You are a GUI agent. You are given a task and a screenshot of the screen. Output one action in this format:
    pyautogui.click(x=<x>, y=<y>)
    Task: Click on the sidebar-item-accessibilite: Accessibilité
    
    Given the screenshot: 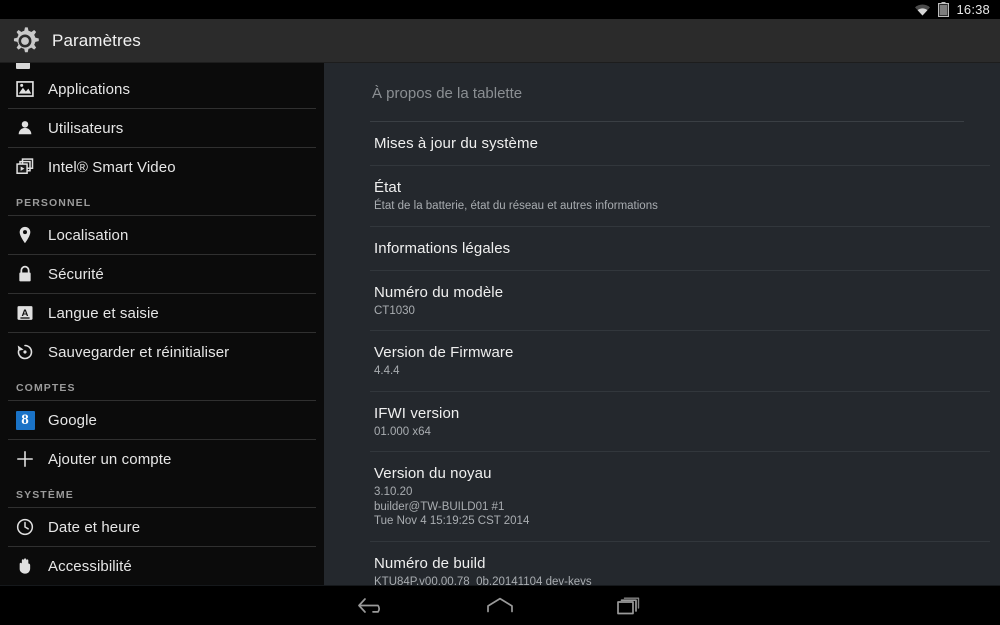 What is the action you would take?
    pyautogui.click(x=162, y=566)
    